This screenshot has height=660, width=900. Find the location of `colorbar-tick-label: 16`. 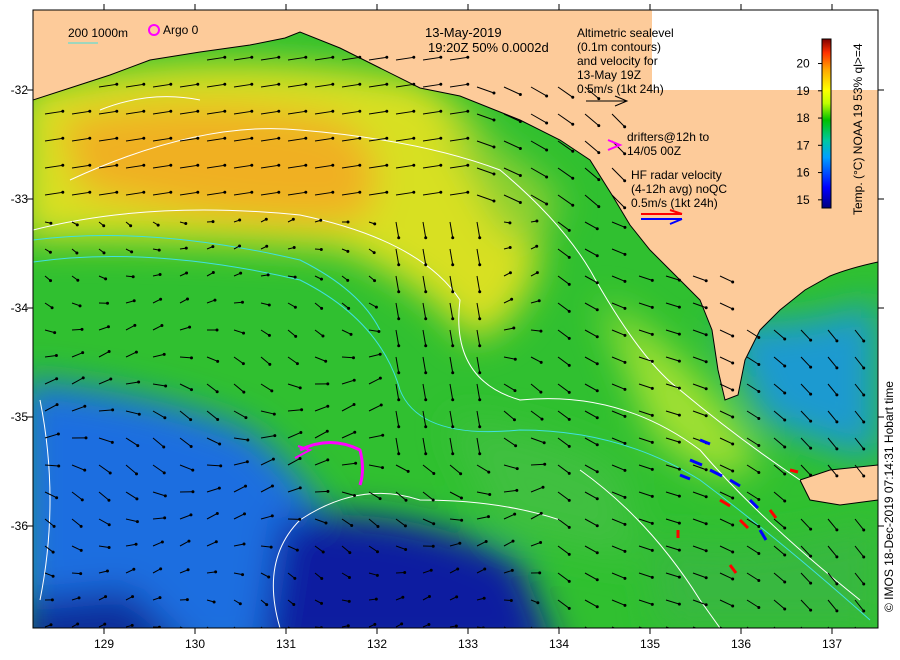

colorbar-tick-label: 16 is located at coordinates (803, 173).